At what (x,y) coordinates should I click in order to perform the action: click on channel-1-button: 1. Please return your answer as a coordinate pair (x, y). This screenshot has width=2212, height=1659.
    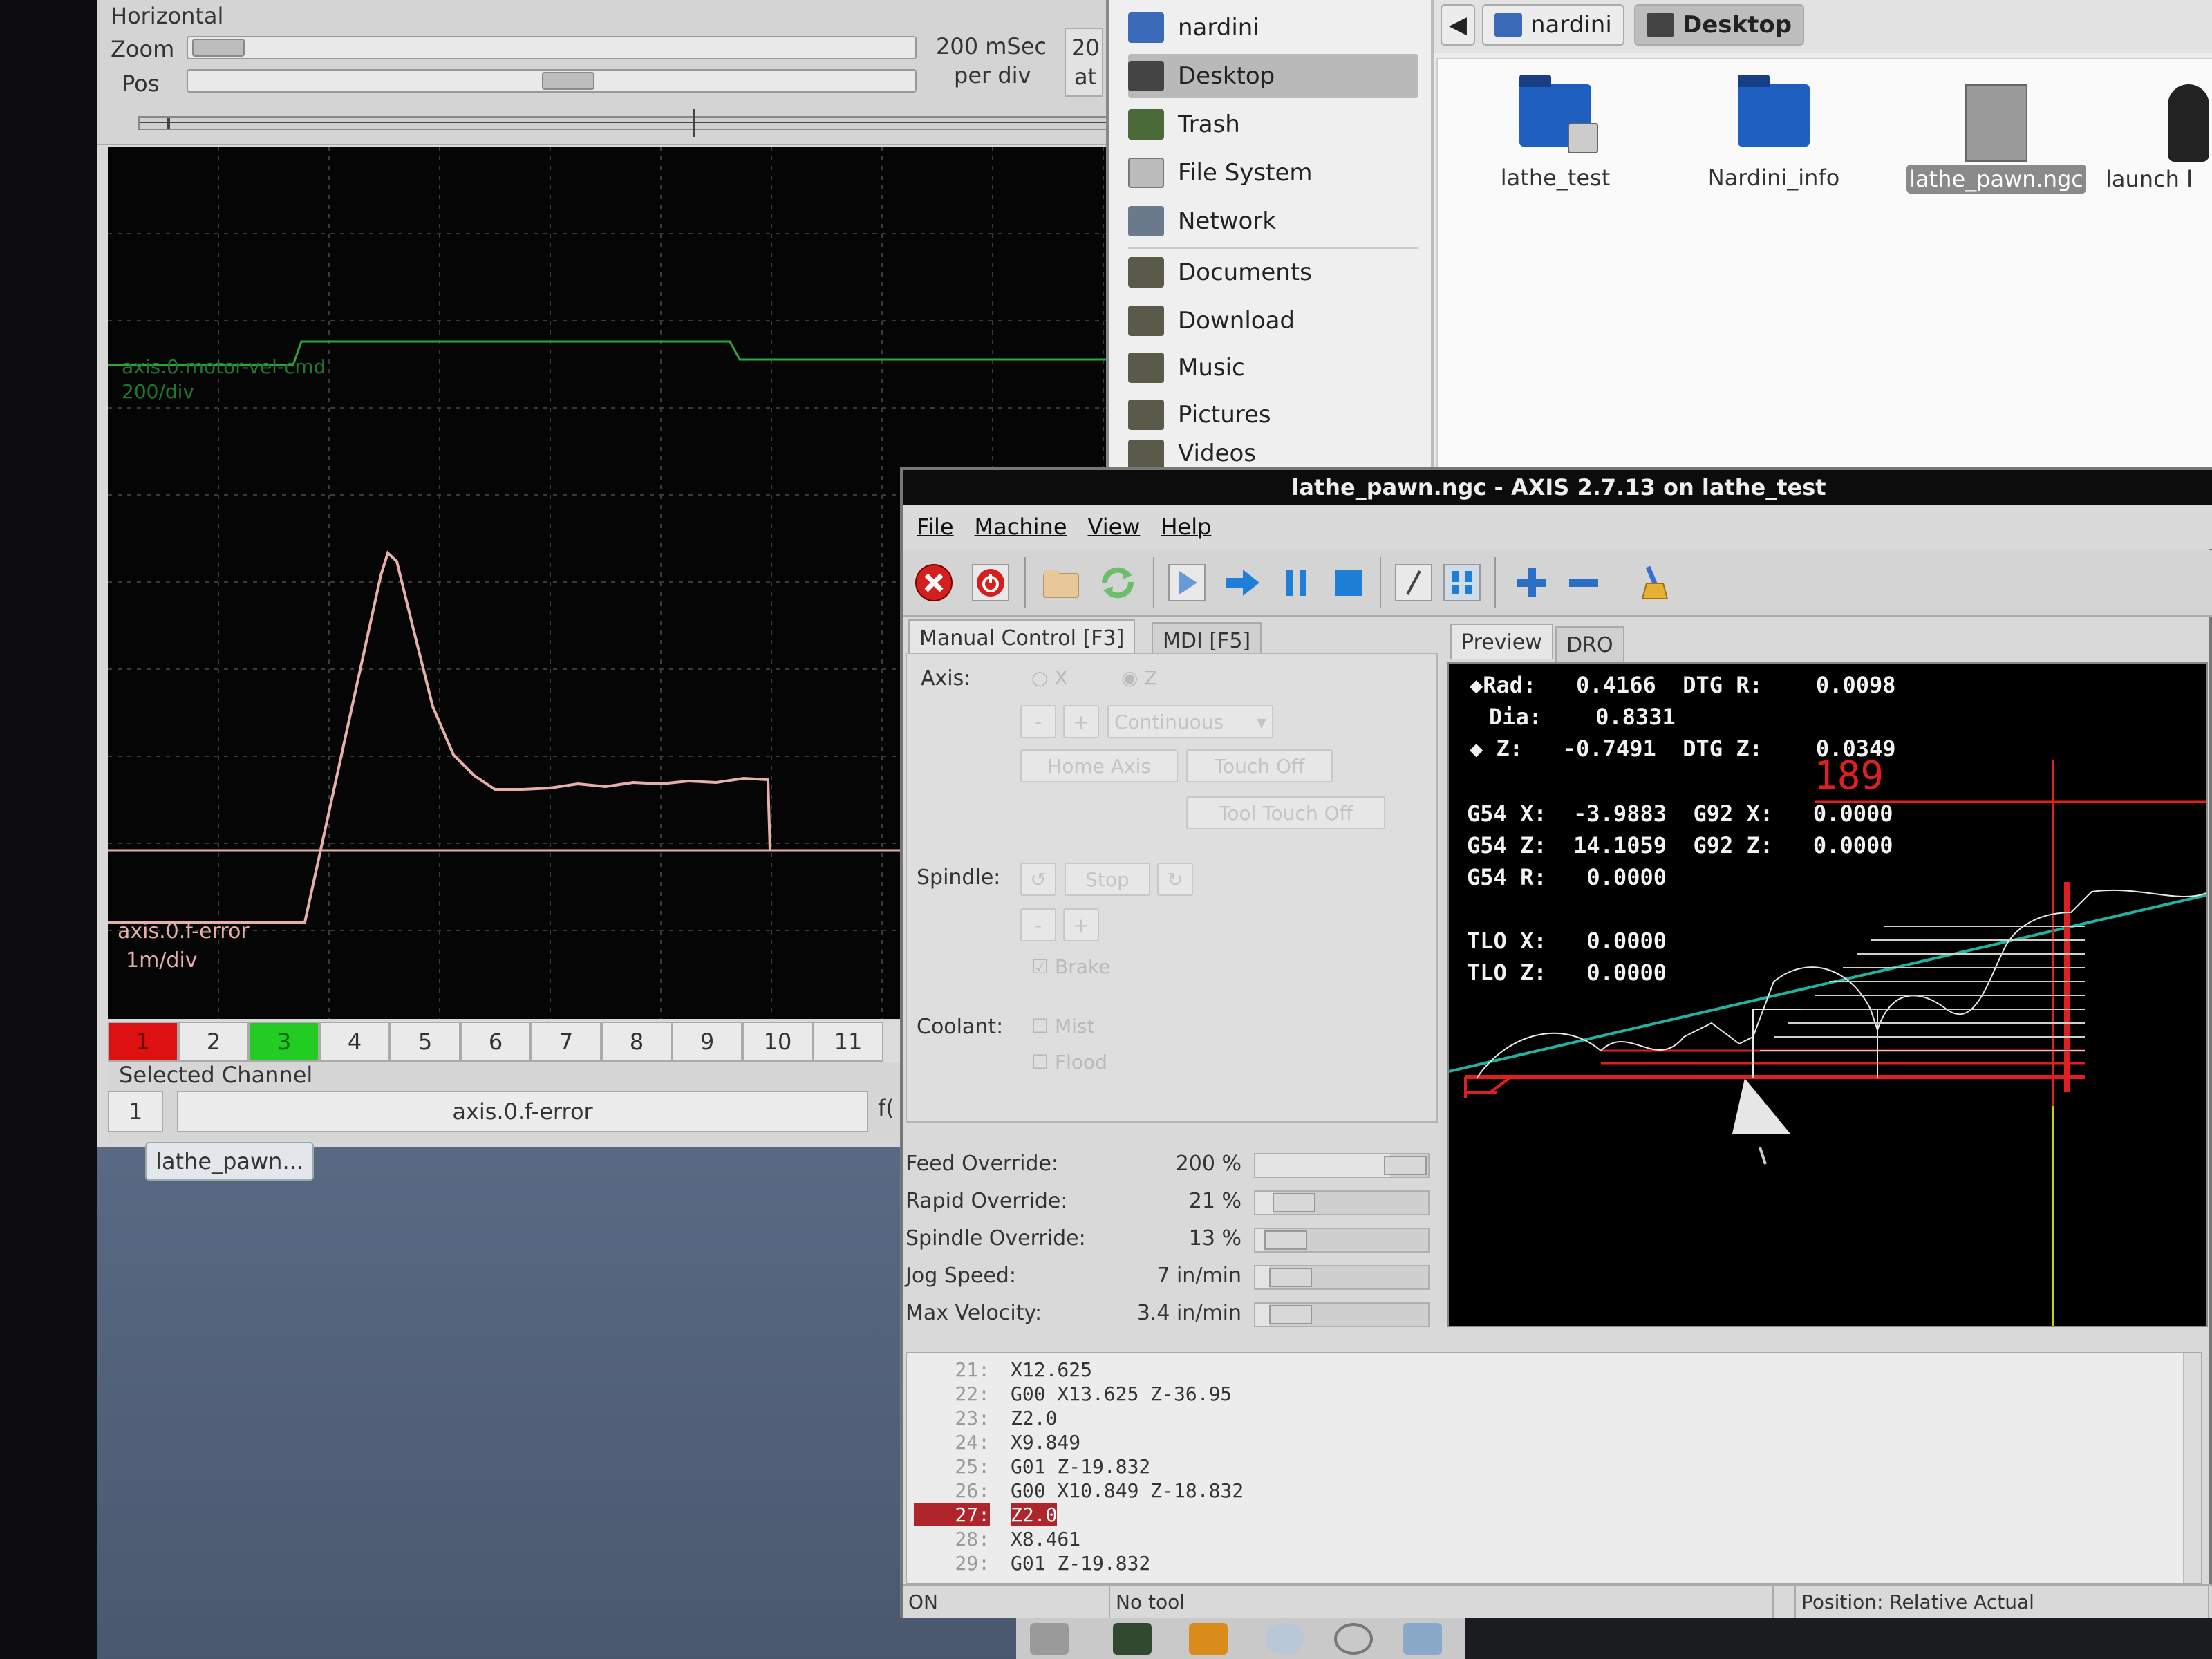
    Looking at the image, I should click on (143, 1042).